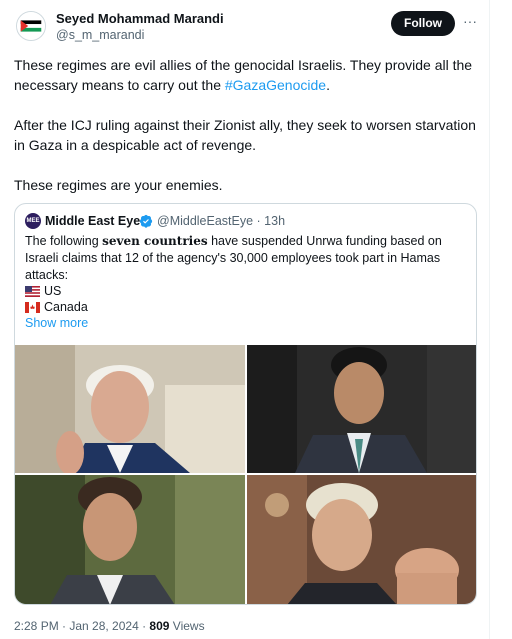 The height and width of the screenshot is (639, 512). What do you see at coordinates (470, 22) in the screenshot?
I see `more-icon: ···` at bounding box center [470, 22].